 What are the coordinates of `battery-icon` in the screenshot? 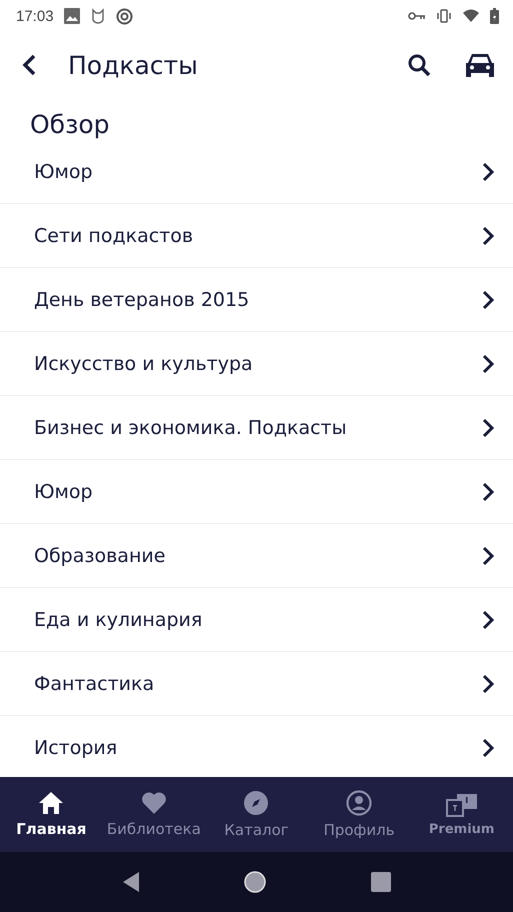 It's located at (494, 16).